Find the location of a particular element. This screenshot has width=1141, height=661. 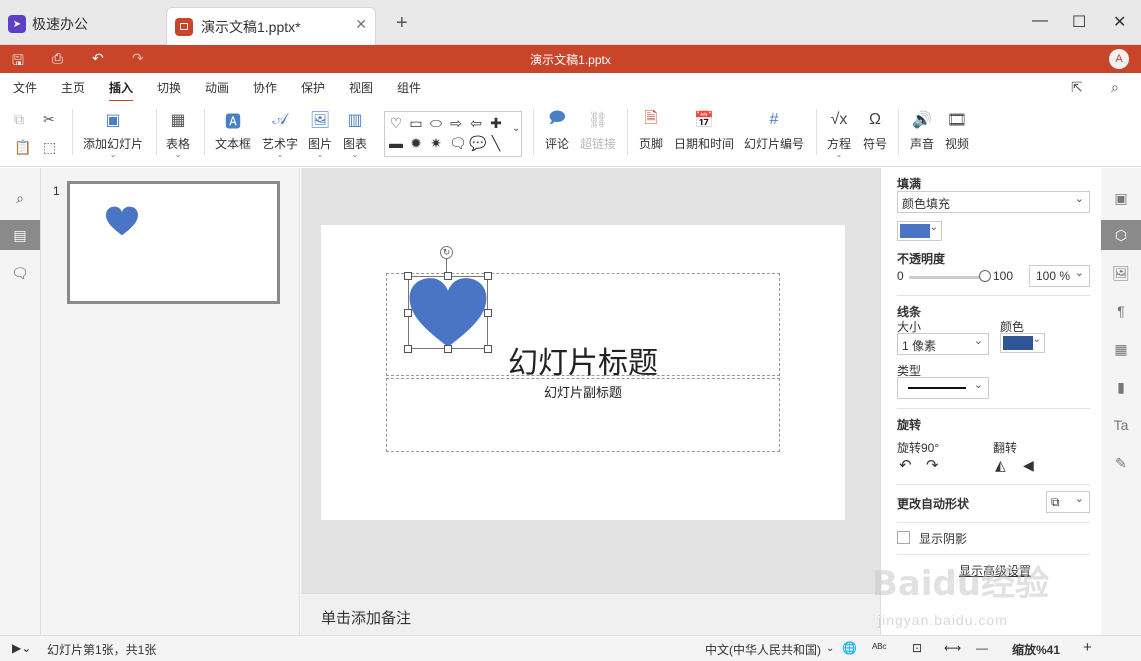

opacity-slider-knob is located at coordinates (985, 276).